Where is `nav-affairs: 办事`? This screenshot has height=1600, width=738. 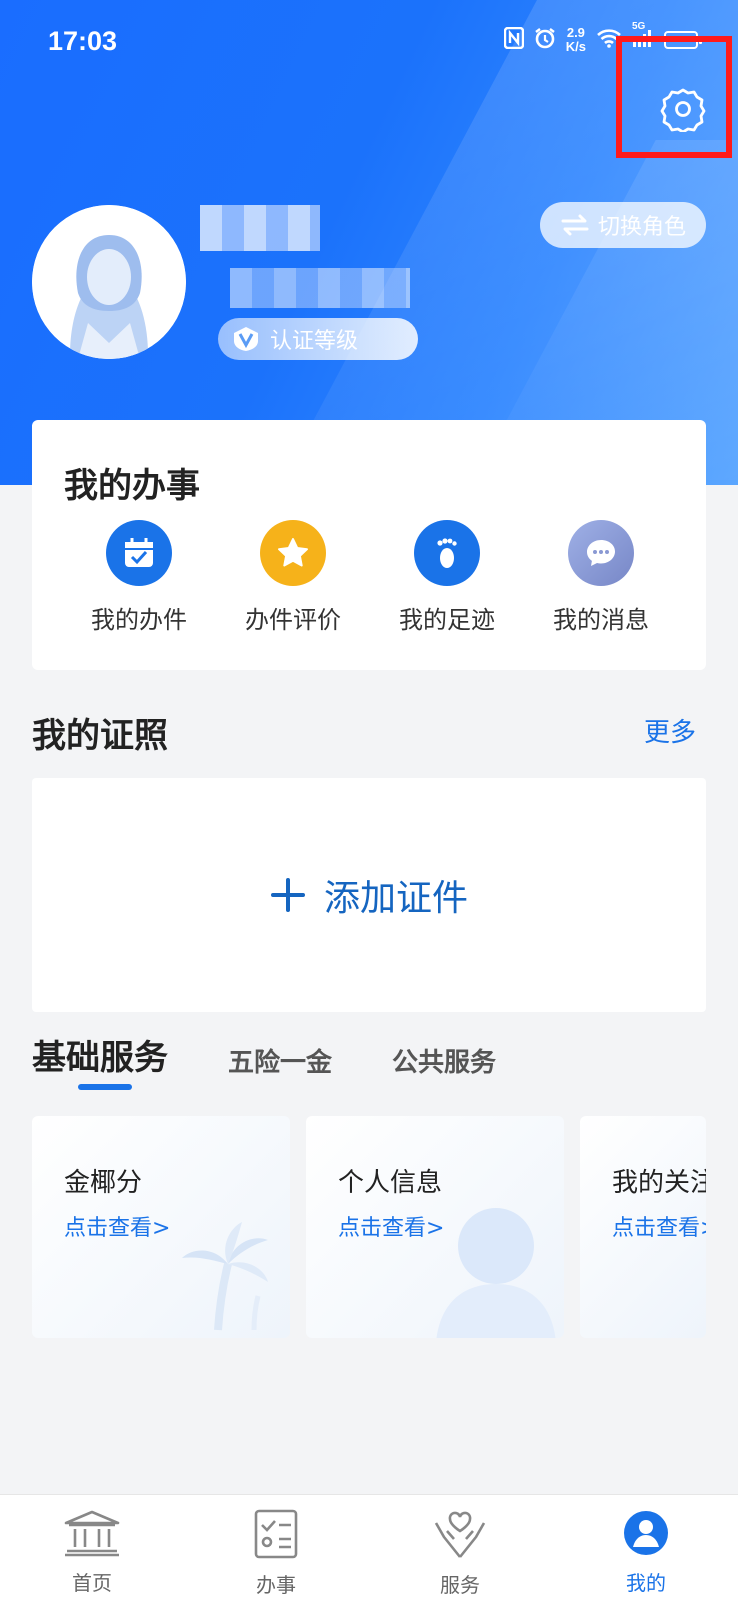
nav-affairs: 办事 is located at coordinates (276, 1553).